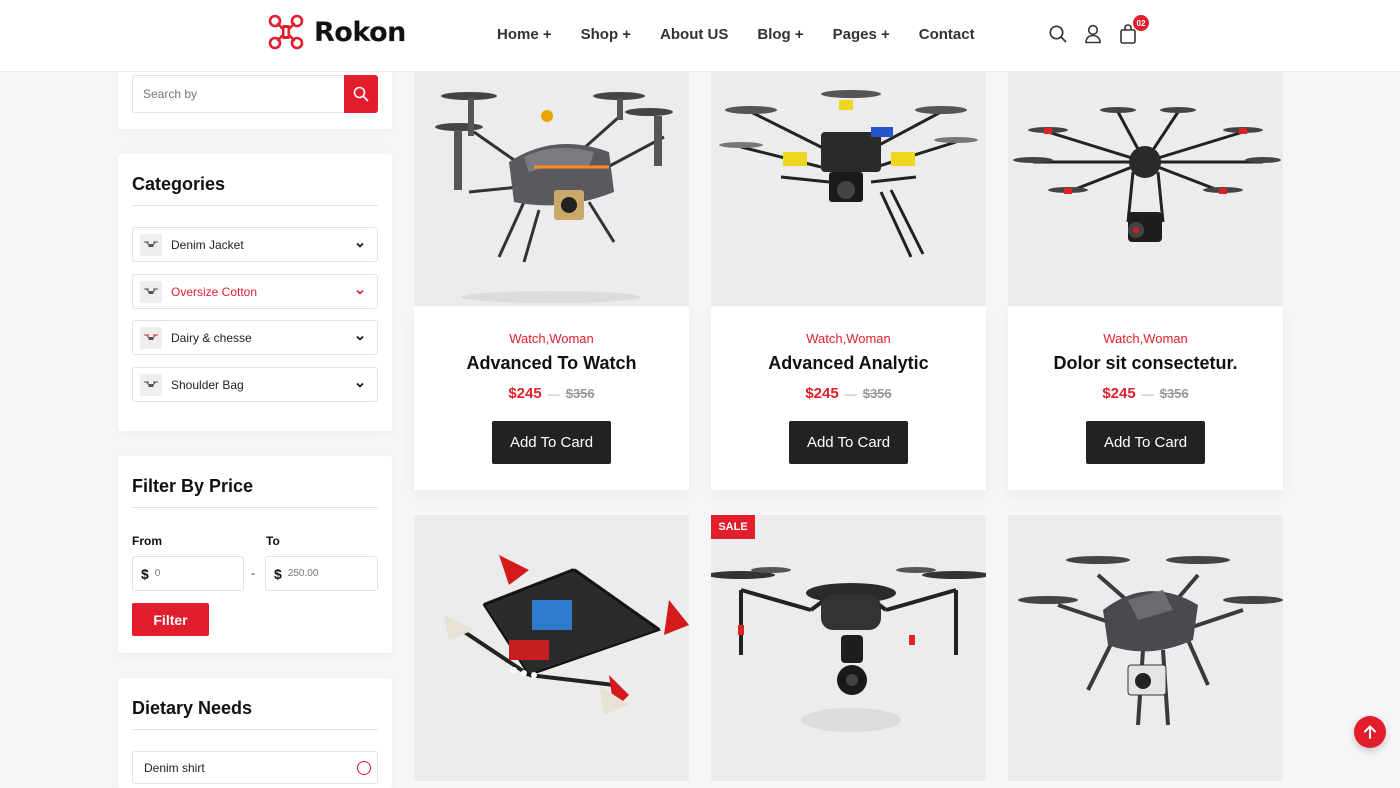  Describe the element at coordinates (174, 767) in the screenshot. I see `dietary-option-label: Denim shirt` at that location.